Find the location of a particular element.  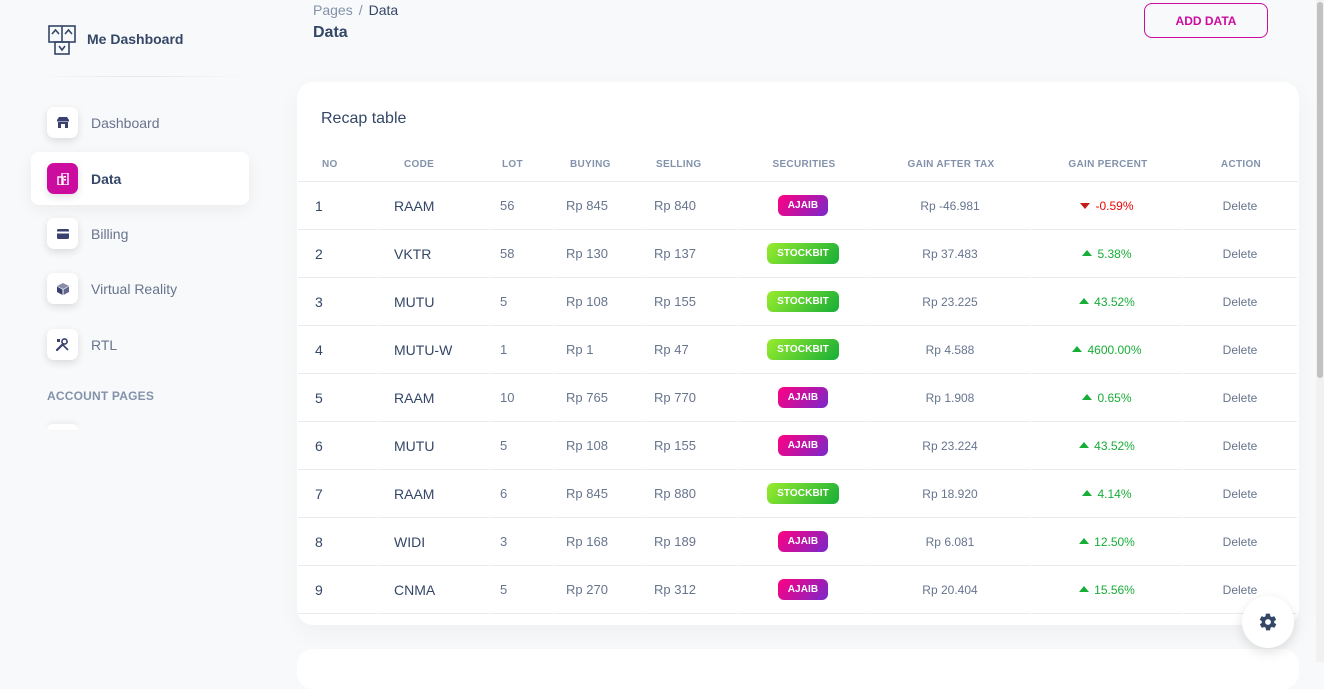

breadcrumb-current: Data is located at coordinates (383, 10).